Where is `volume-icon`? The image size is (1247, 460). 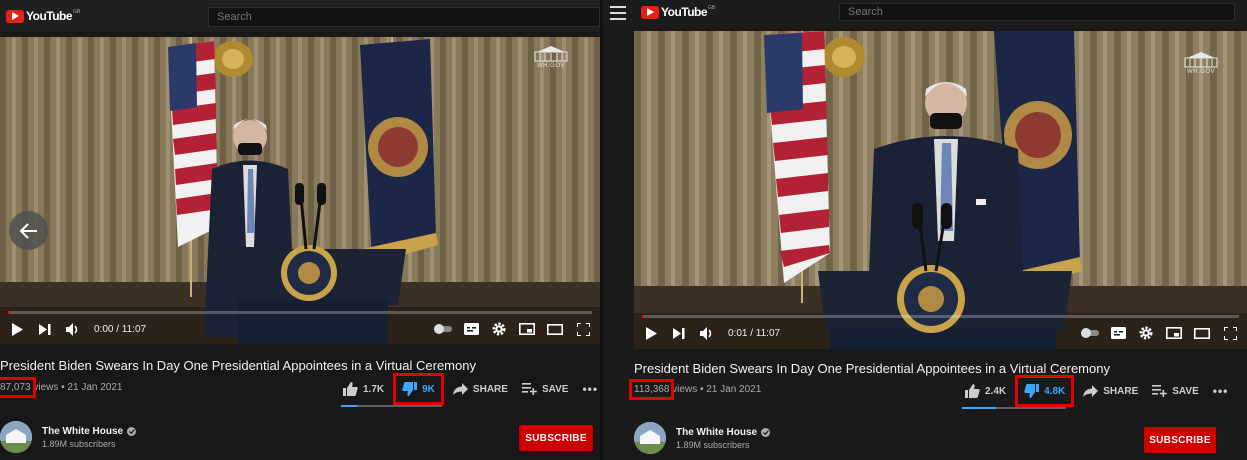
volume-icon is located at coordinates (71, 329).